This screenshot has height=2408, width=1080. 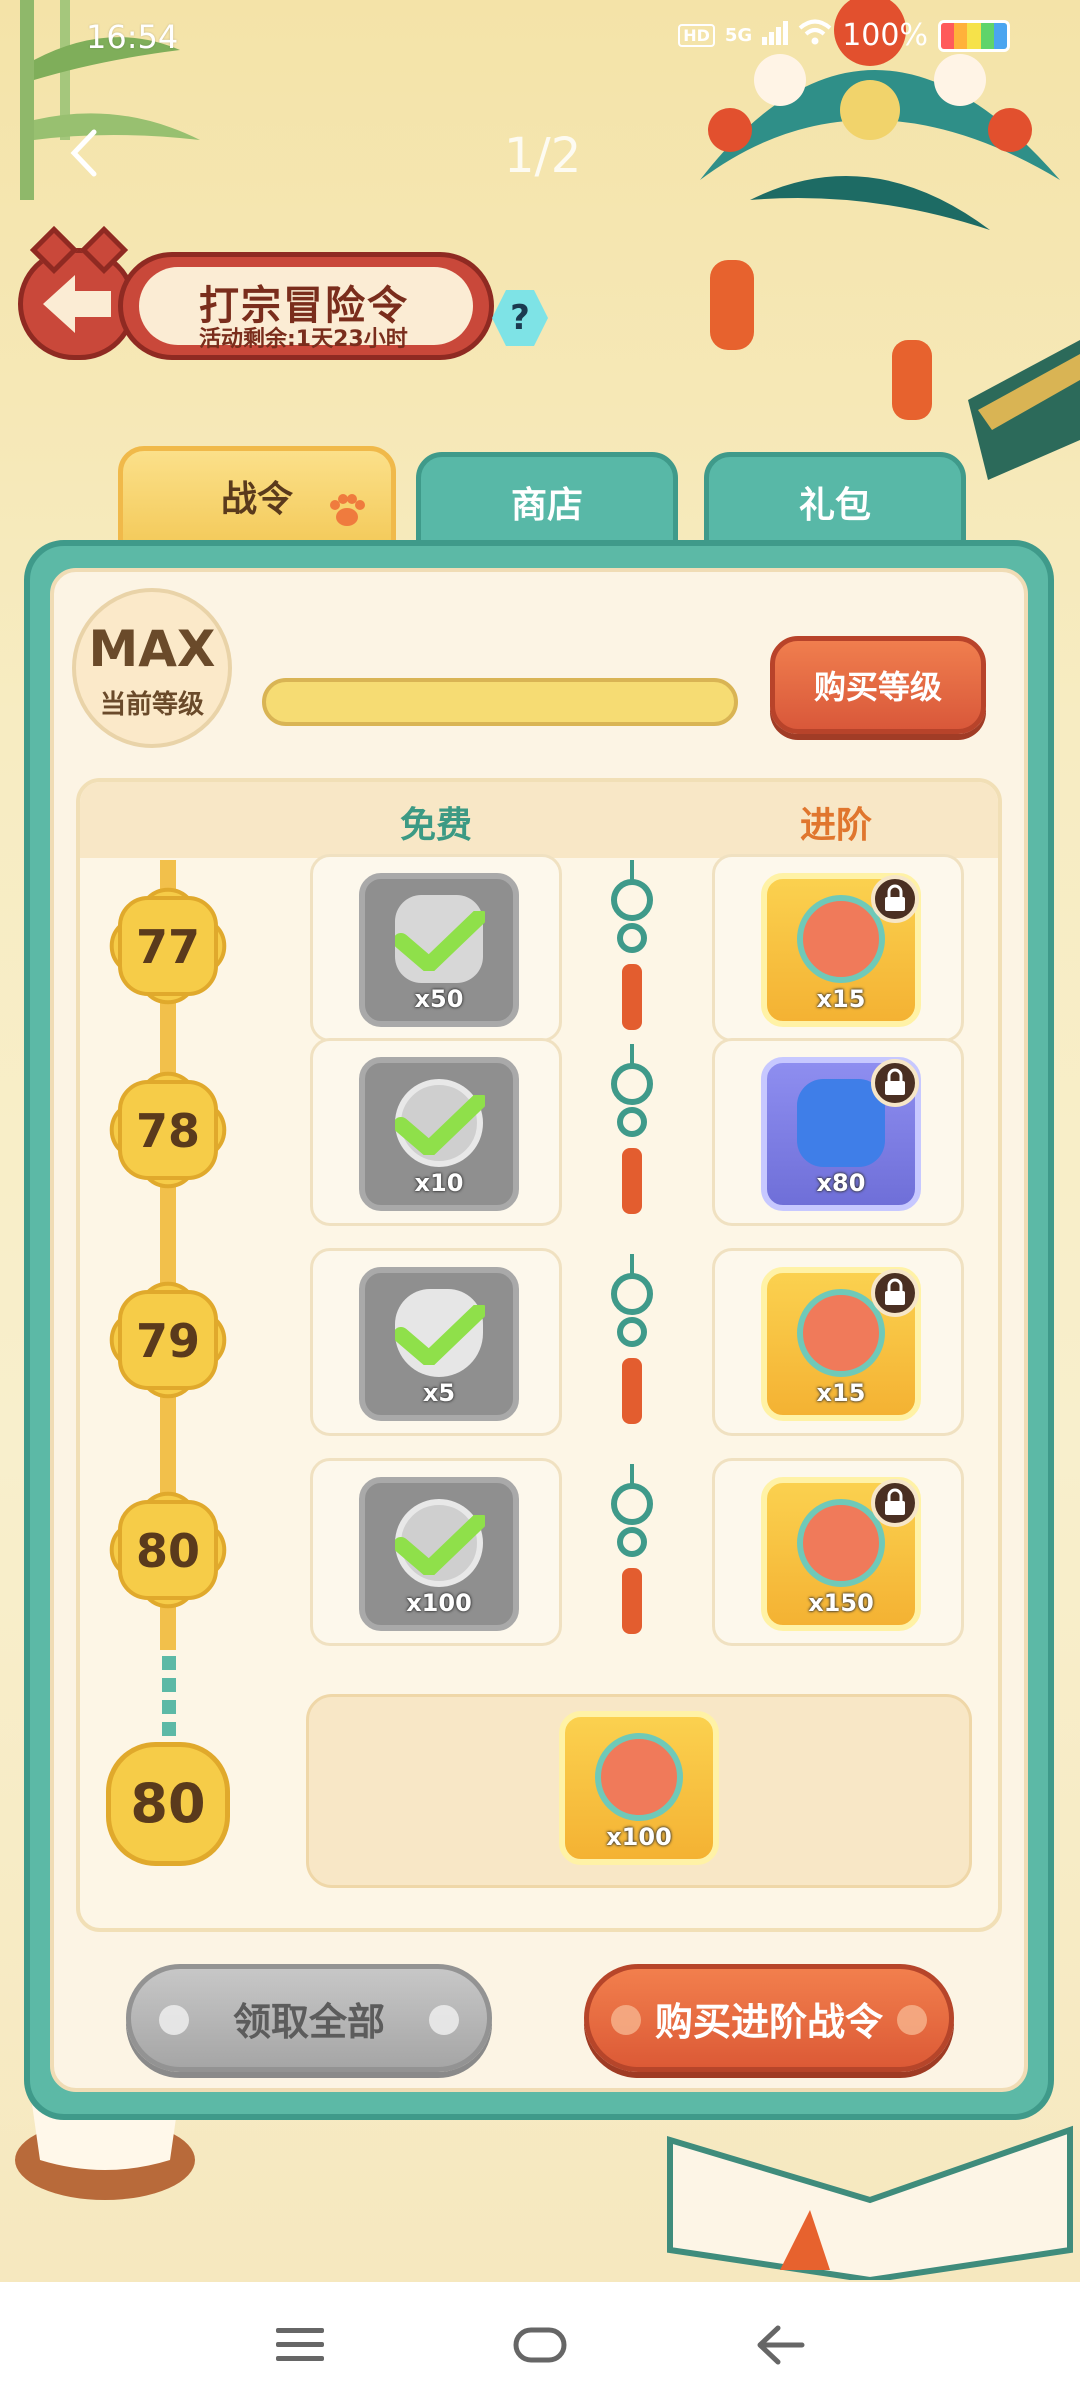 What do you see at coordinates (539, 820) in the screenshot?
I see `reward-list-header: 免费 进阶` at bounding box center [539, 820].